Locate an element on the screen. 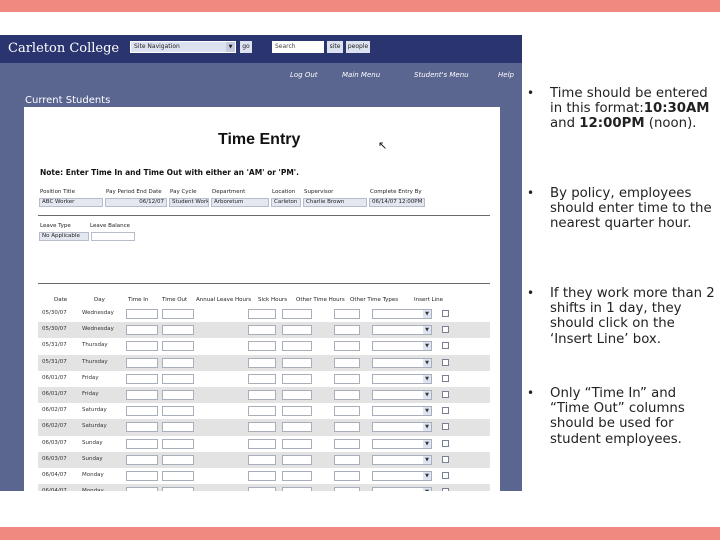 The height and width of the screenshot is (540, 720). row-date: 06/02/07 is located at coordinates (54, 426).